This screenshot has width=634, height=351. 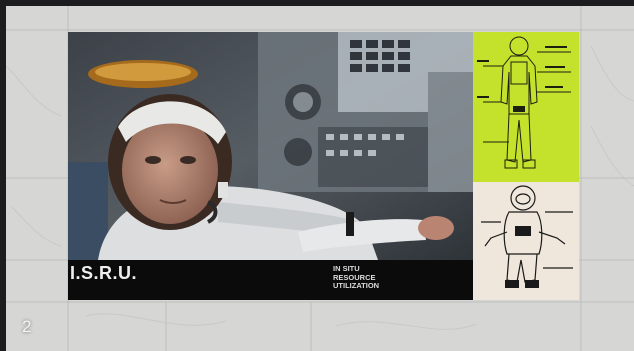 I want to click on caption-bar: I.S.R.U. IN SITU RESOURCE UTILIZATION, so click(x=270, y=280).